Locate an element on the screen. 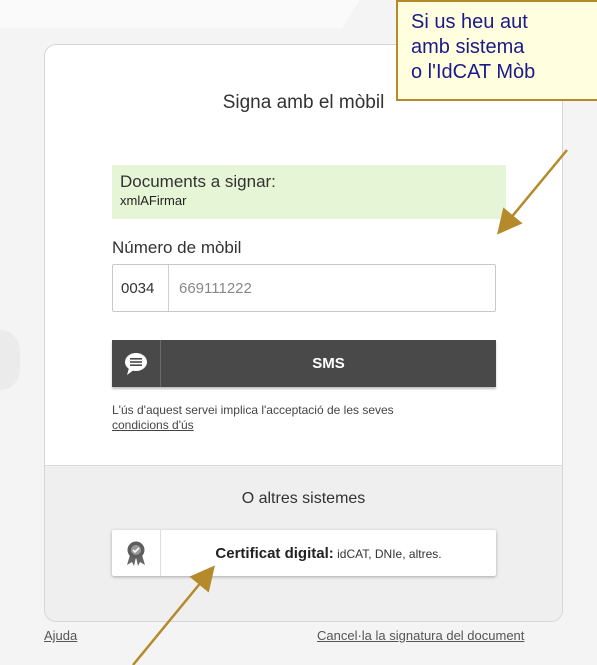 The width and height of the screenshot is (597, 665). cert-button-bold: Certificat digital: is located at coordinates (274, 553).